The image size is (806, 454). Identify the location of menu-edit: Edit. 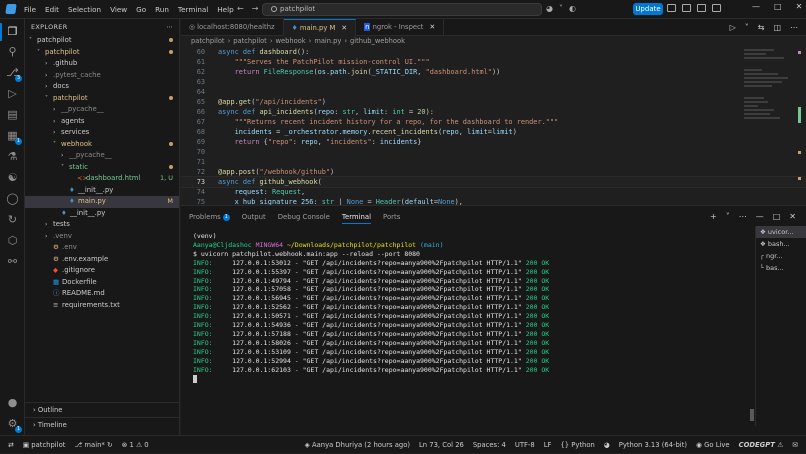
(52, 9).